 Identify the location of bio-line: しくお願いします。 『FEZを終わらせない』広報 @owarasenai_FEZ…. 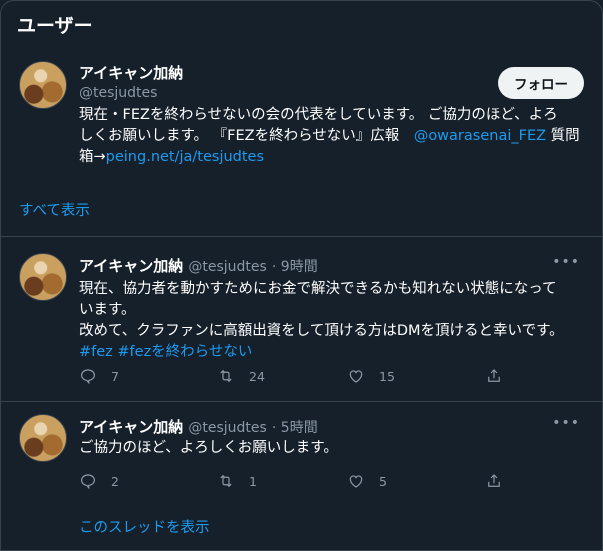
(331, 136).